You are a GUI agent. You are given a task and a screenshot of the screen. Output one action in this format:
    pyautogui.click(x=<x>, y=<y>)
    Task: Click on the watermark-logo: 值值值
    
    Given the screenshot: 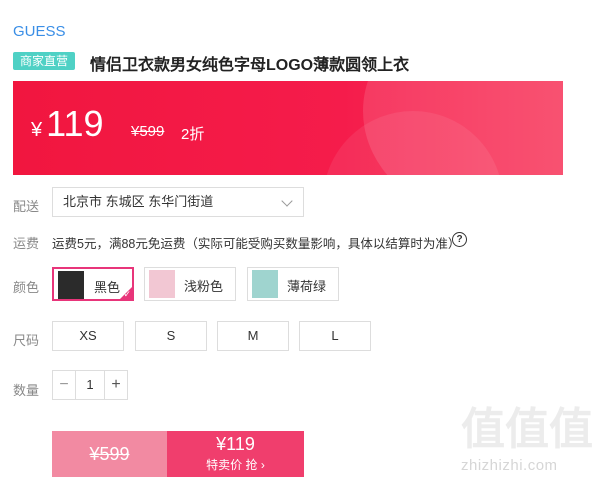 What is the action you would take?
    pyautogui.click(x=527, y=429)
    